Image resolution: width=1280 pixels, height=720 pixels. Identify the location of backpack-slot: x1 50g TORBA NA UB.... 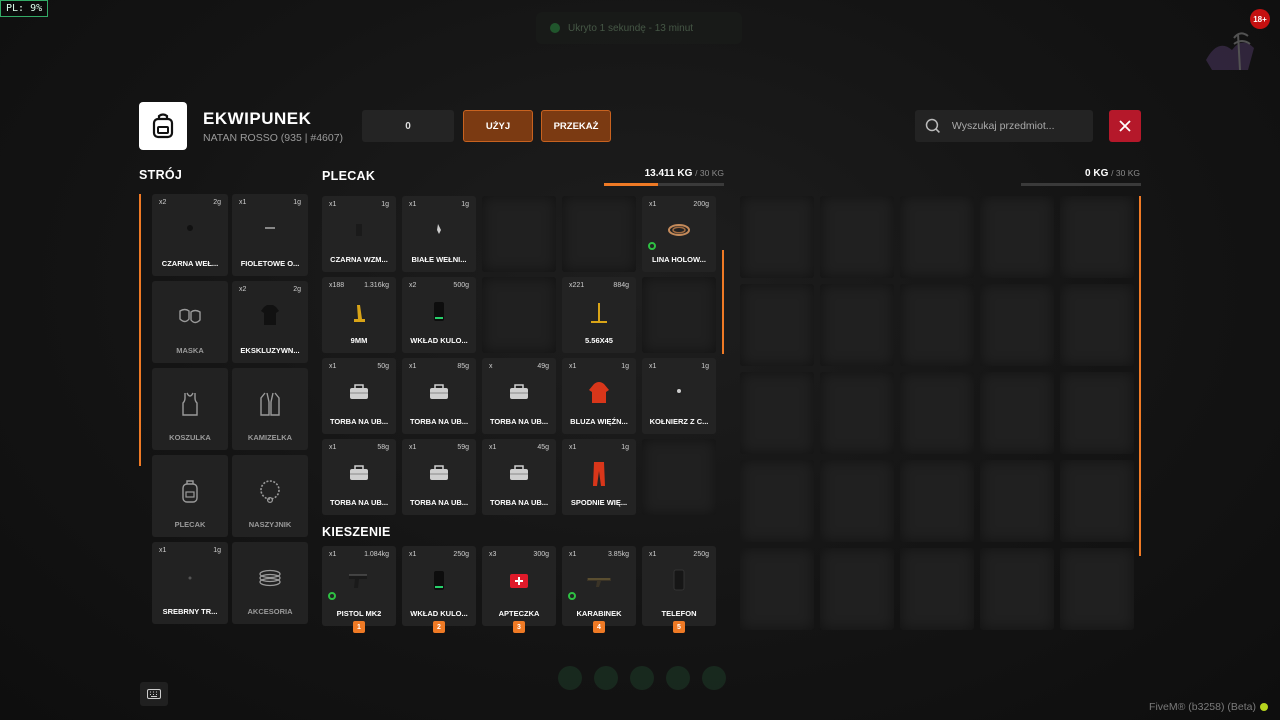
(359, 396).